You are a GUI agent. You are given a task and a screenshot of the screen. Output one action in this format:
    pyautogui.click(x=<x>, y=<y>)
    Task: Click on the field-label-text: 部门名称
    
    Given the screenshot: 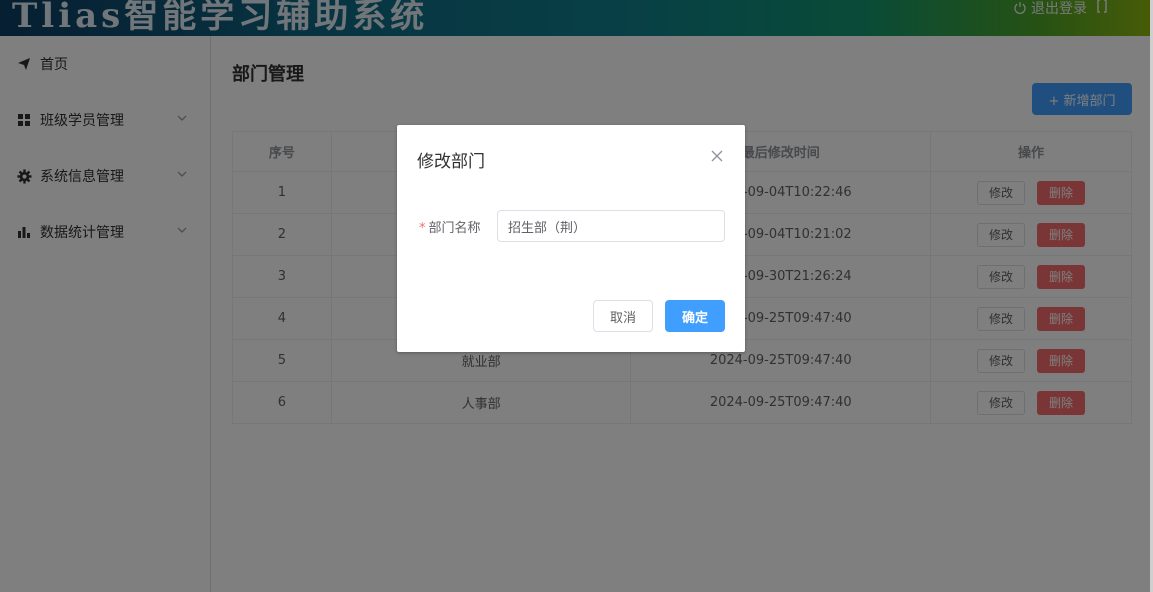 What is the action you would take?
    pyautogui.click(x=454, y=228)
    